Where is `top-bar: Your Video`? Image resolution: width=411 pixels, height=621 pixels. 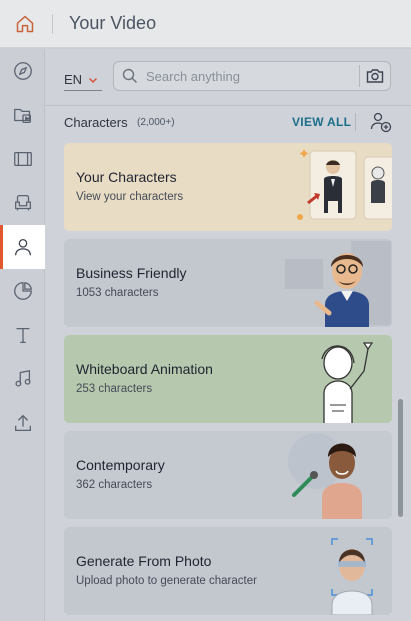
top-bar: Your Video is located at coordinates (205, 24).